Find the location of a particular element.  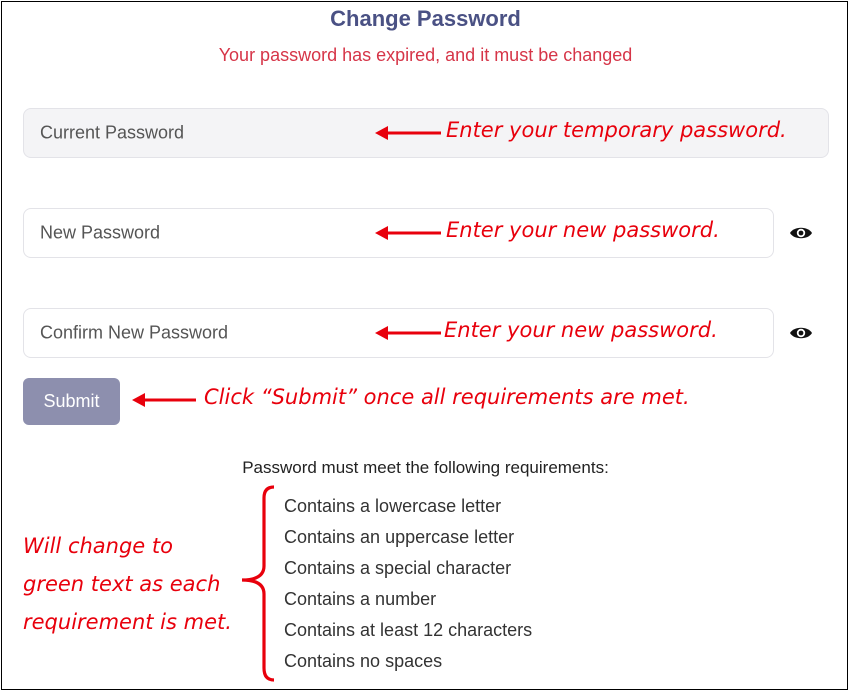

submit-button: Submit is located at coordinates (71, 401).